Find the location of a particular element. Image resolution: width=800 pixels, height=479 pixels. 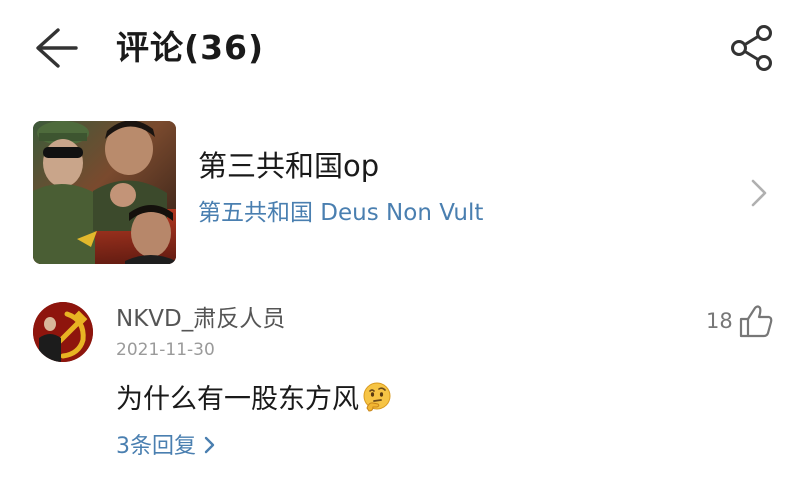

comment-username: NKVD_肃反人员 is located at coordinates (200, 319).